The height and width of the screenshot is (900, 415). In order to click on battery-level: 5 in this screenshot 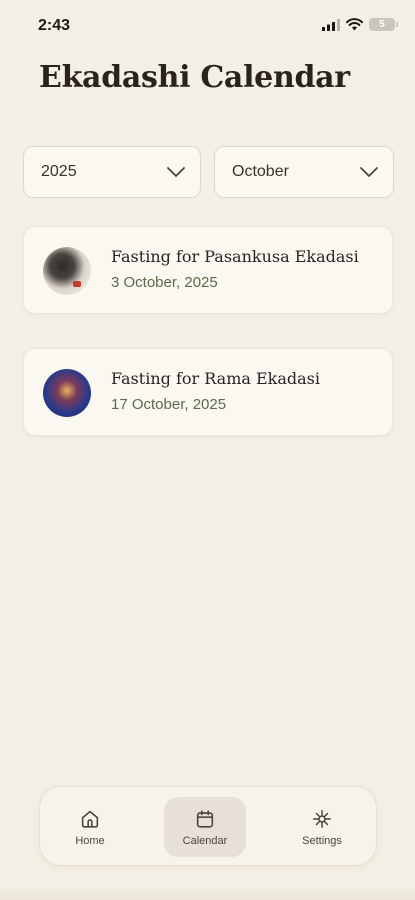, I will do `click(382, 24)`.